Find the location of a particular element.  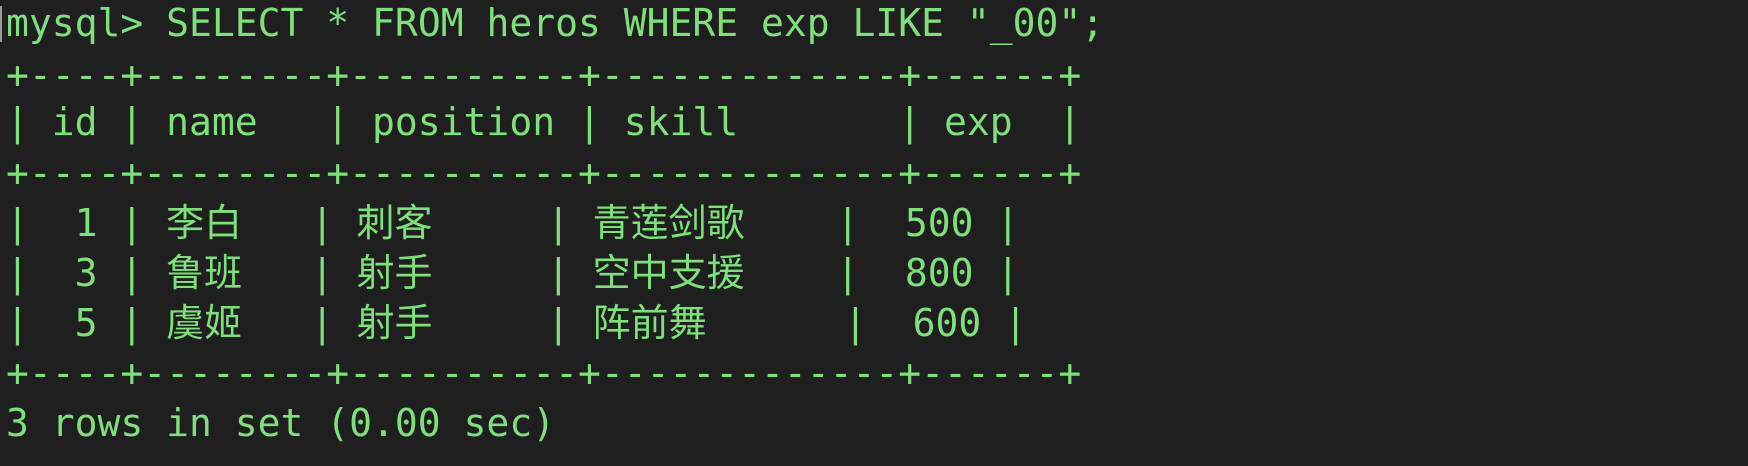

table-row: | 3 | 鲁班 | 射手 | 空中支援 | 800 | is located at coordinates (513, 273).